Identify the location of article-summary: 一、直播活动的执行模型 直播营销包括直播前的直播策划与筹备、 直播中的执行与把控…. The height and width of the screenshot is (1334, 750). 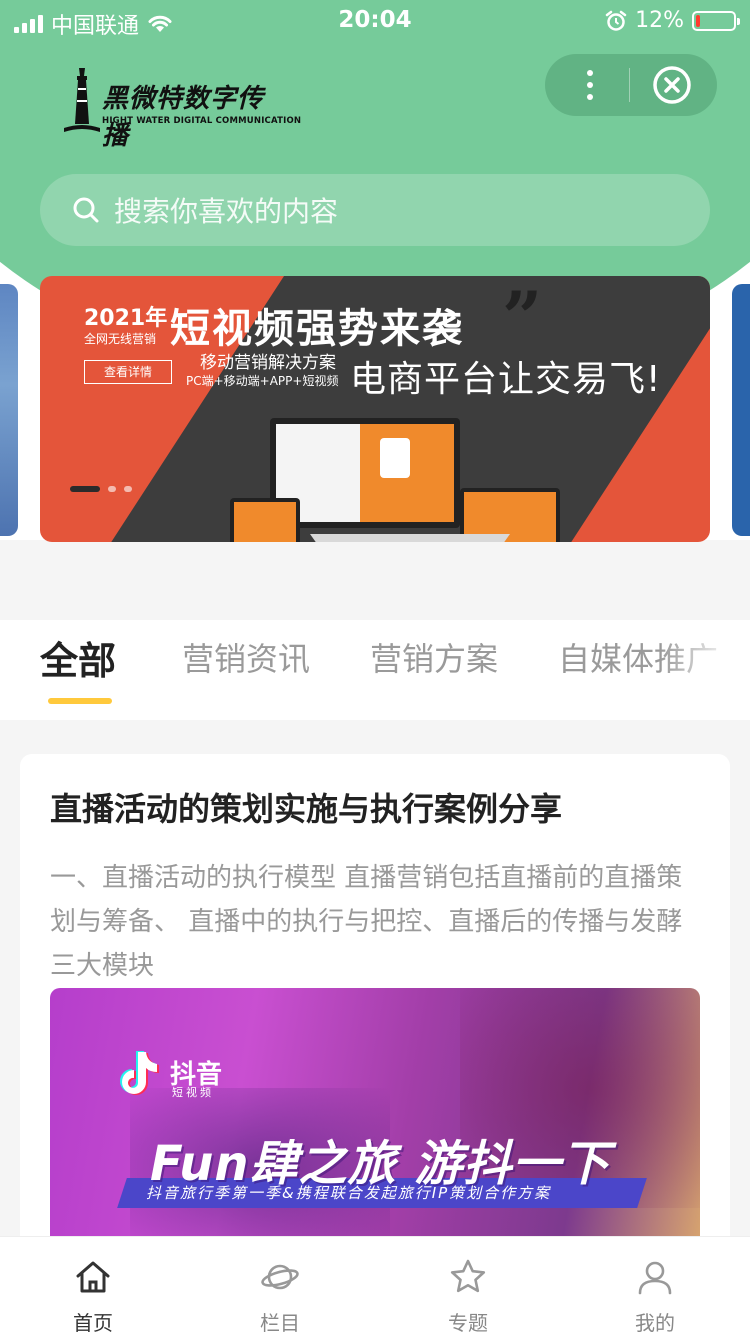
(366, 922).